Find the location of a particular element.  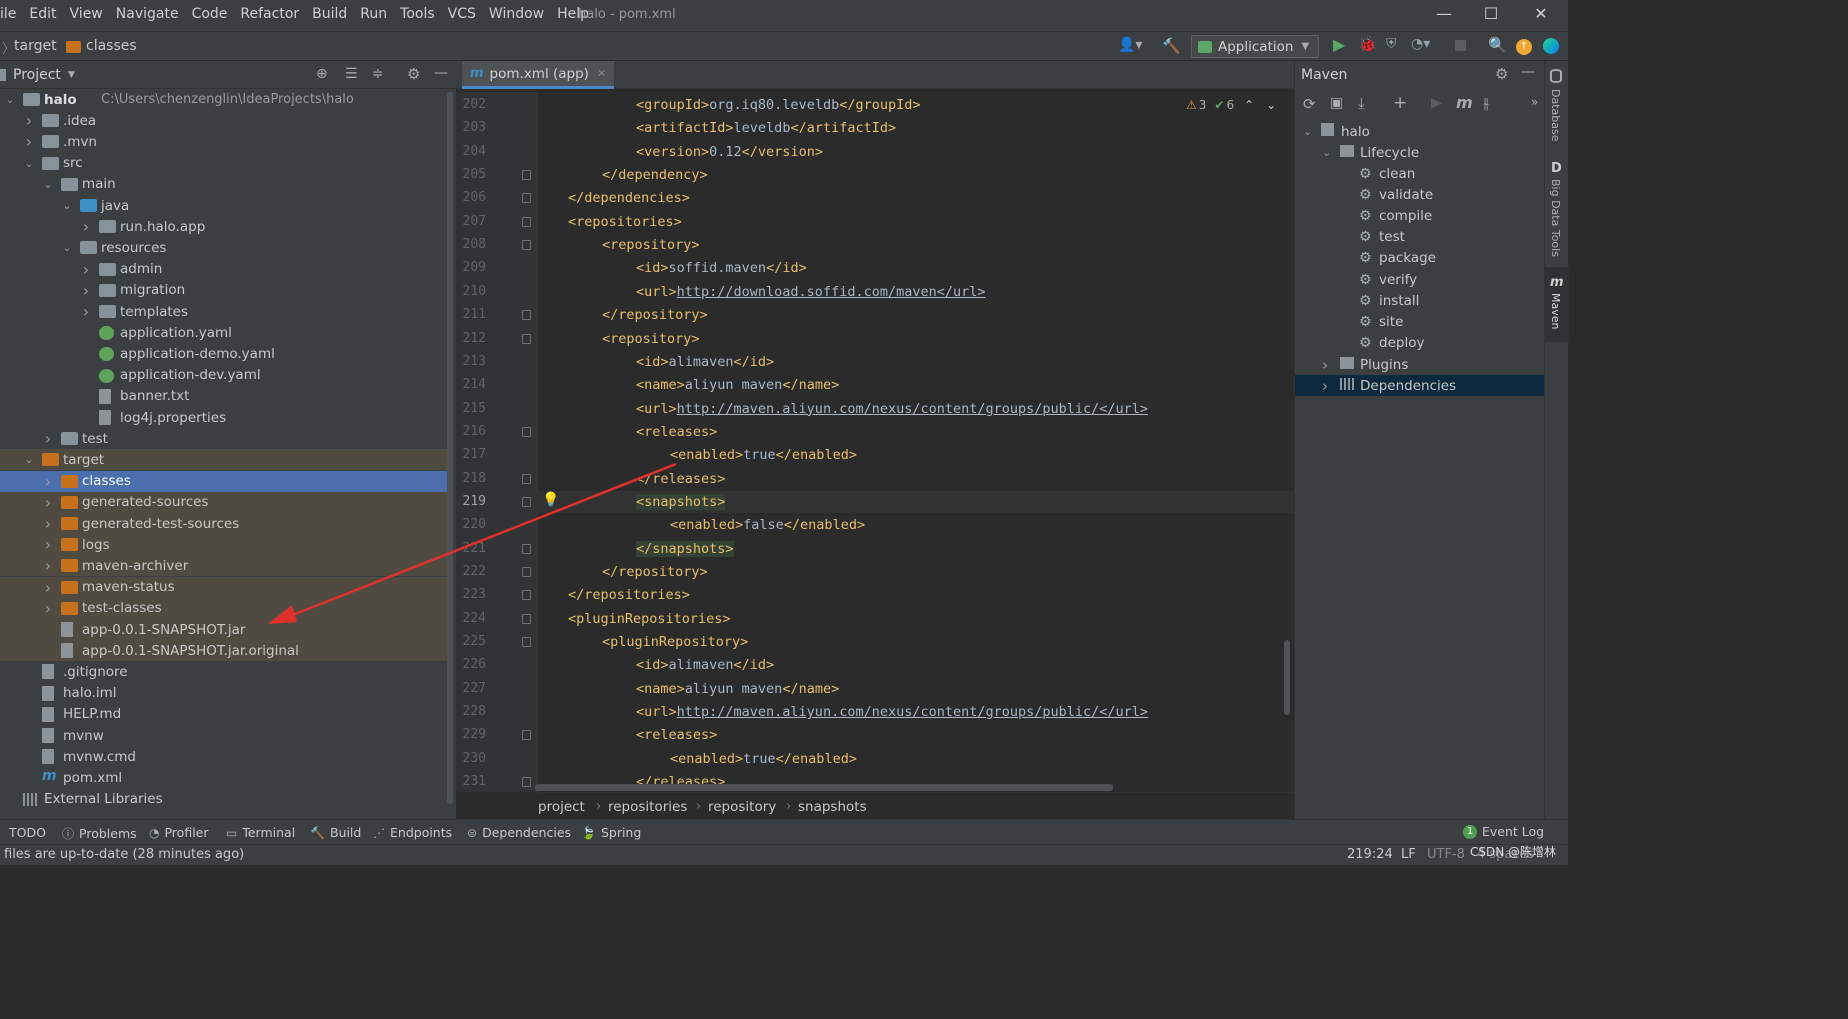

tree-item: › .idea is located at coordinates (224, 120).